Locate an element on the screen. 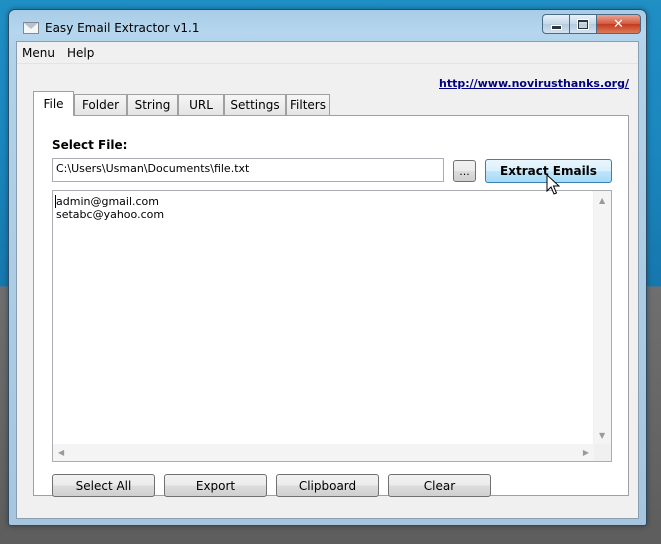 Image resolution: width=661 pixels, height=544 pixels. close-icon: ✕ is located at coordinates (618, 24).